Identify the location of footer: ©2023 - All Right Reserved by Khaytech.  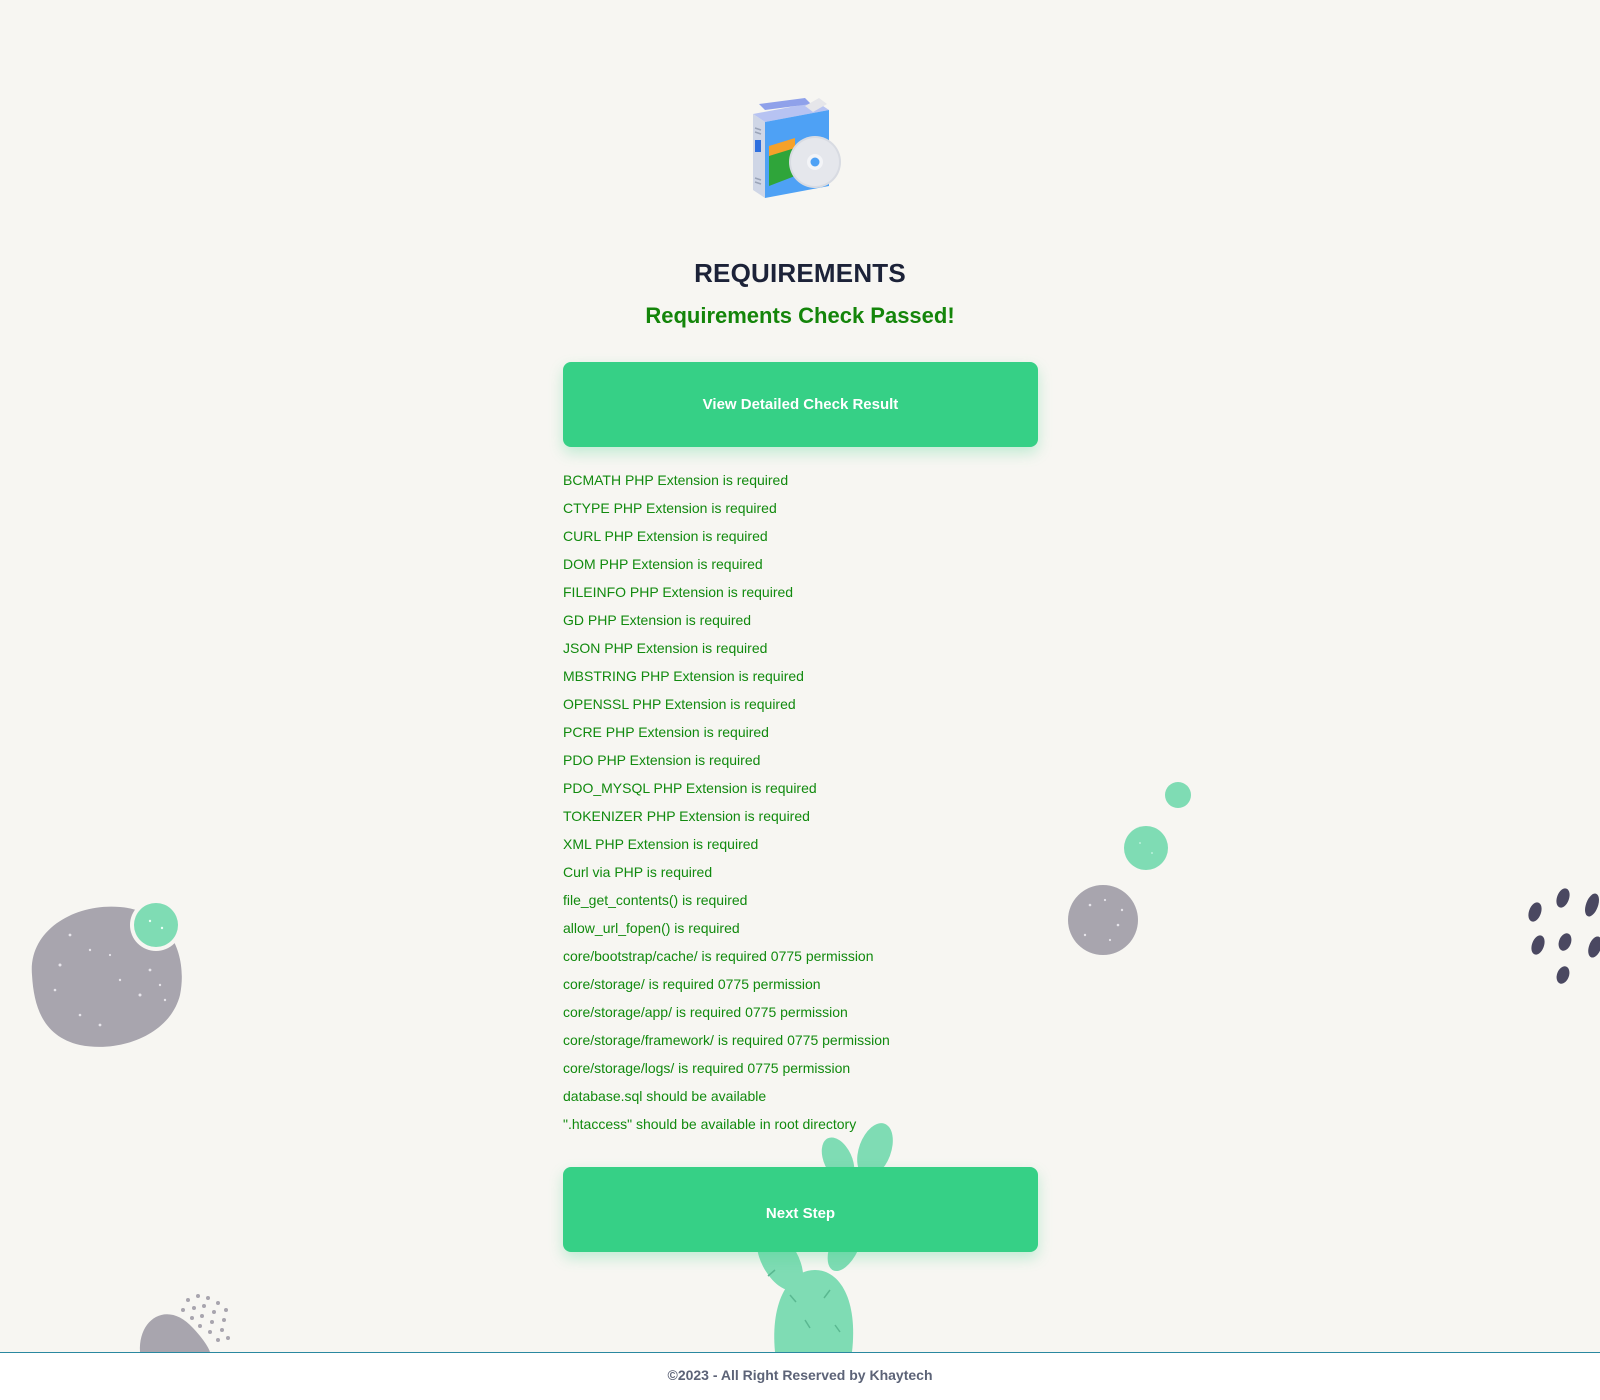
(800, 1376).